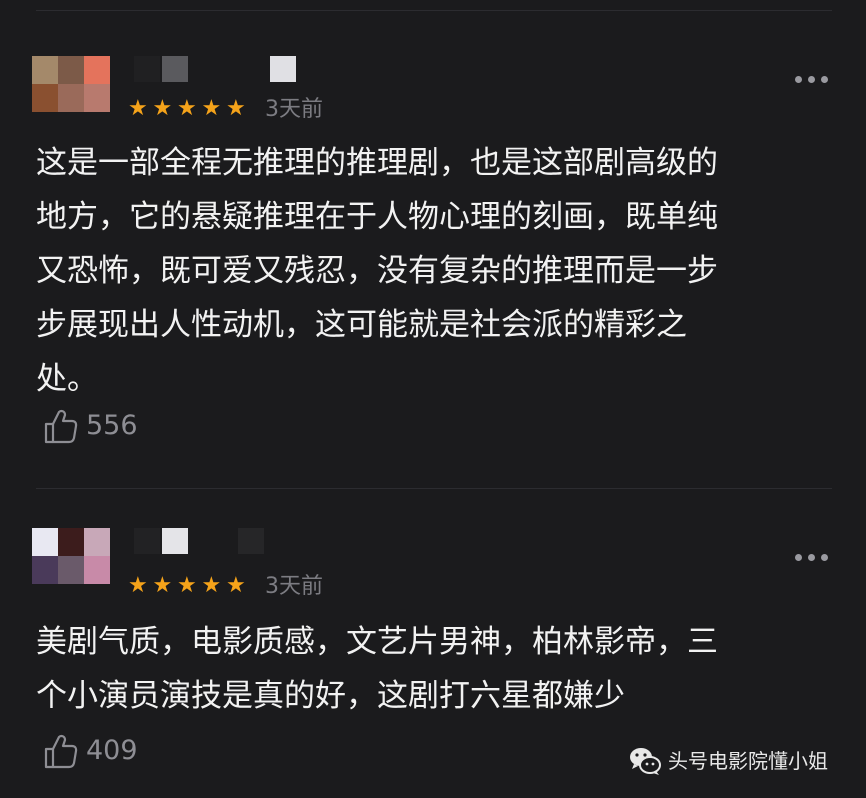 This screenshot has width=866, height=798. What do you see at coordinates (112, 425) in the screenshot?
I see `like-count: 556` at bounding box center [112, 425].